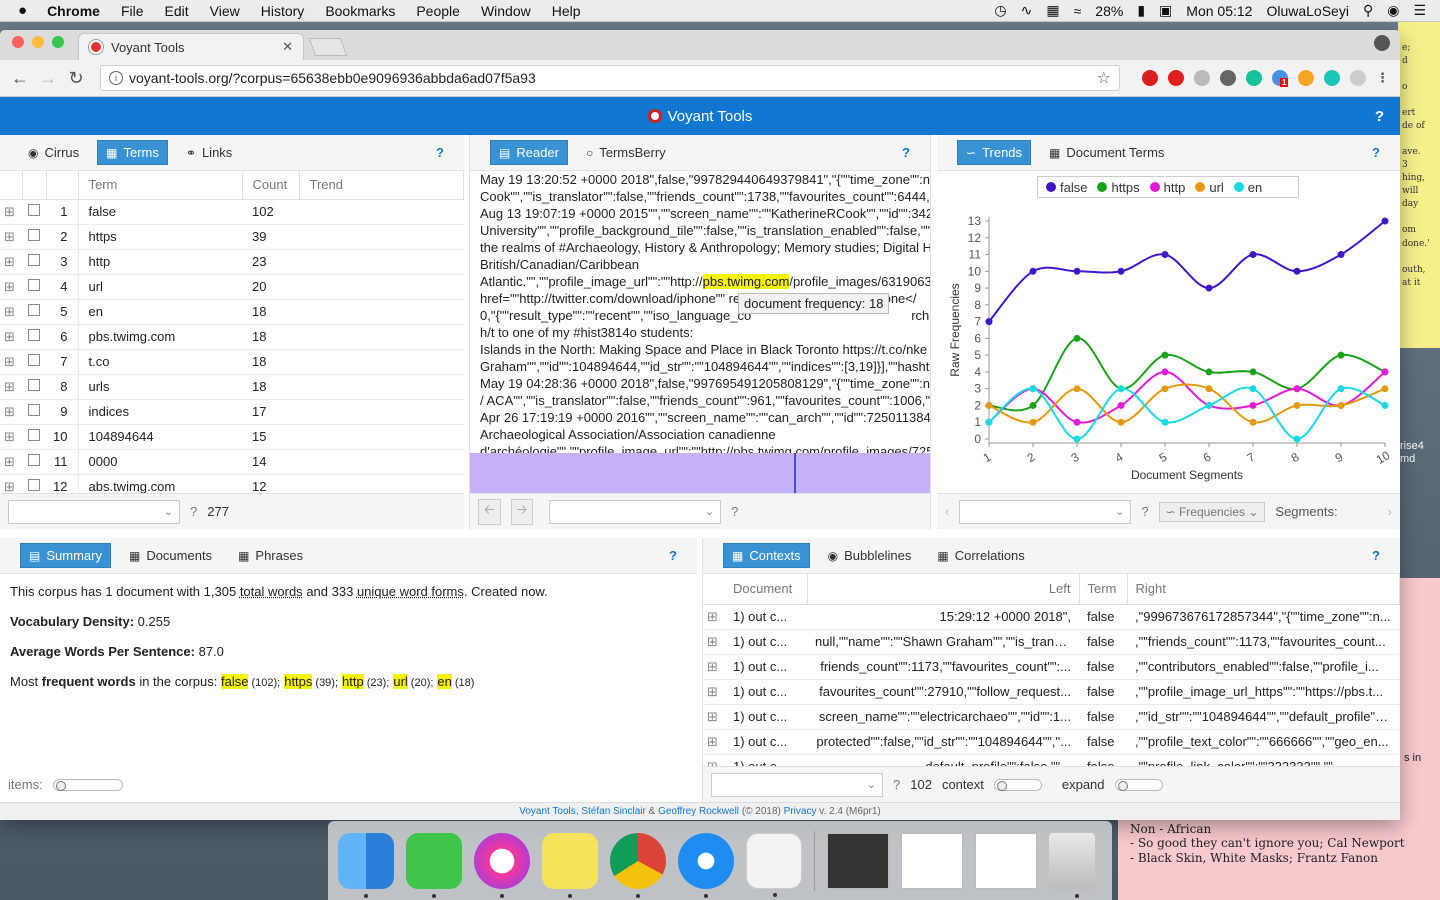 The height and width of the screenshot is (900, 1440). What do you see at coordinates (22, 10) in the screenshot?
I see `apple-menu-icon: ●` at bounding box center [22, 10].